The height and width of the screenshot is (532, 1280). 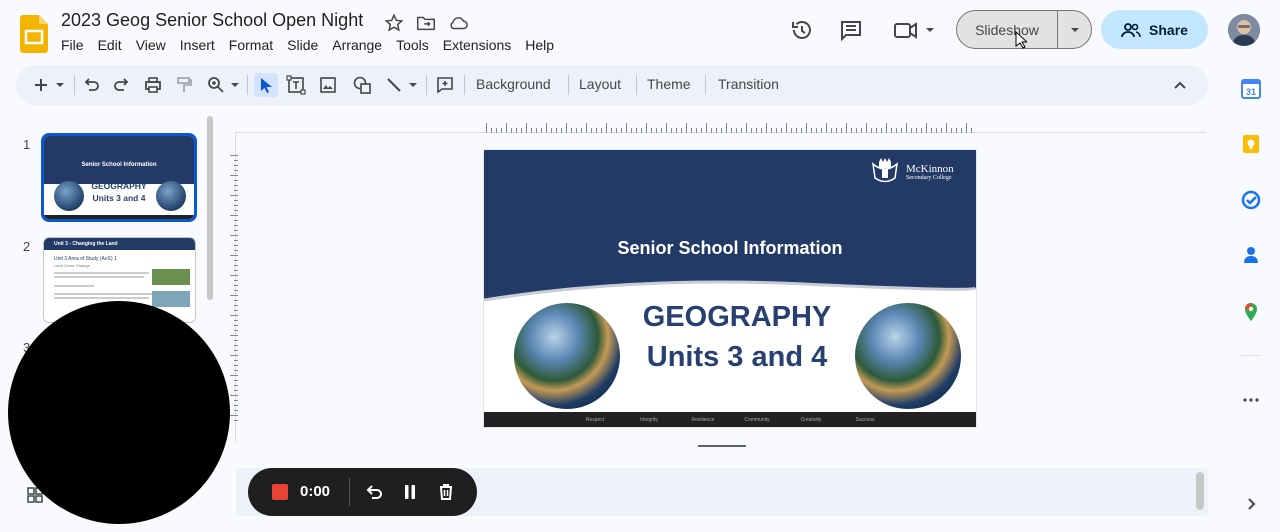 I want to click on new-slide-dropdown-icon, so click(x=60, y=85).